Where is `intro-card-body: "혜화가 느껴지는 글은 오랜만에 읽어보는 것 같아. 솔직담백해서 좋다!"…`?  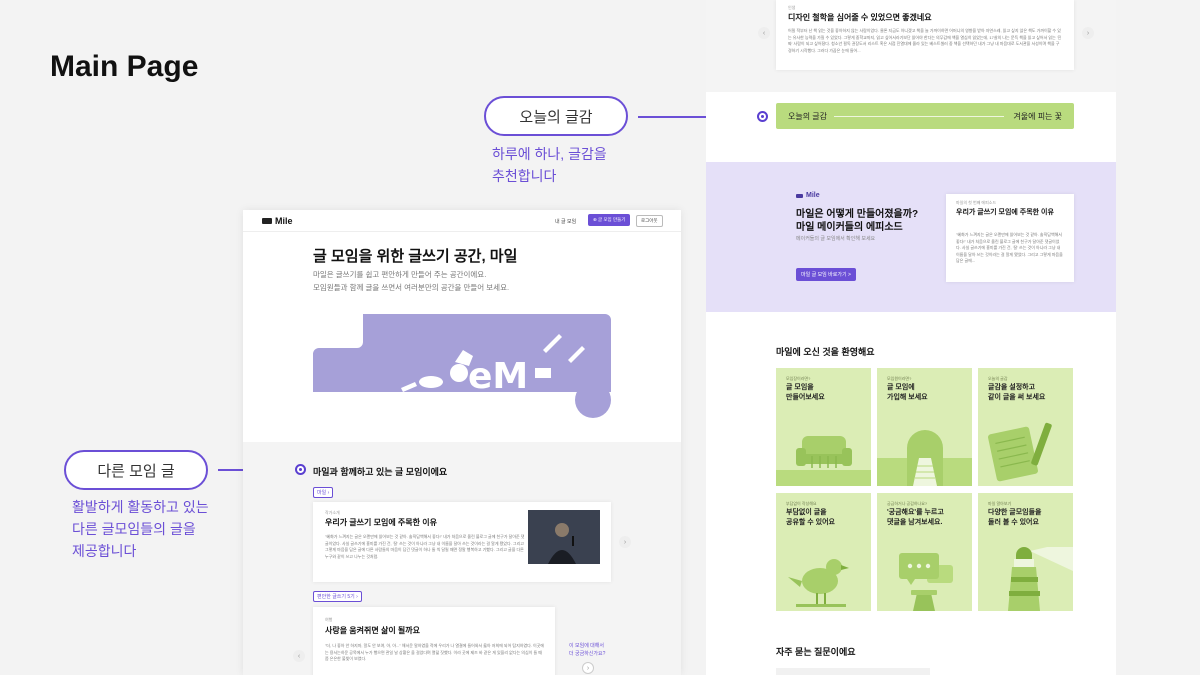
intro-card-body: "혜화가 느껴지는 글은 오랜만에 읽어보는 것 같아. 솔직담백해서 좋다!"… is located at coordinates (1009, 247).